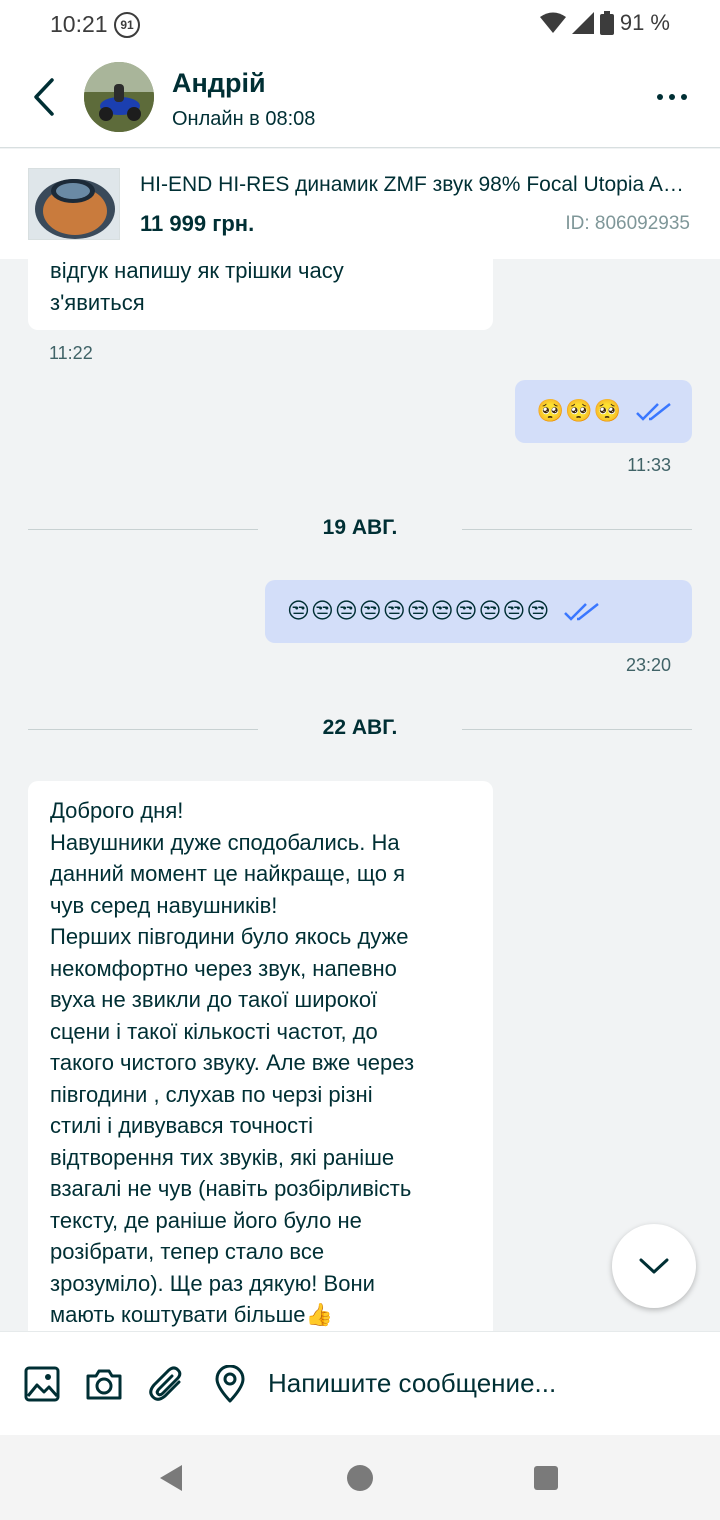 The height and width of the screenshot is (1520, 720). I want to click on date-divider-label: 22 АВГ., so click(360, 727).